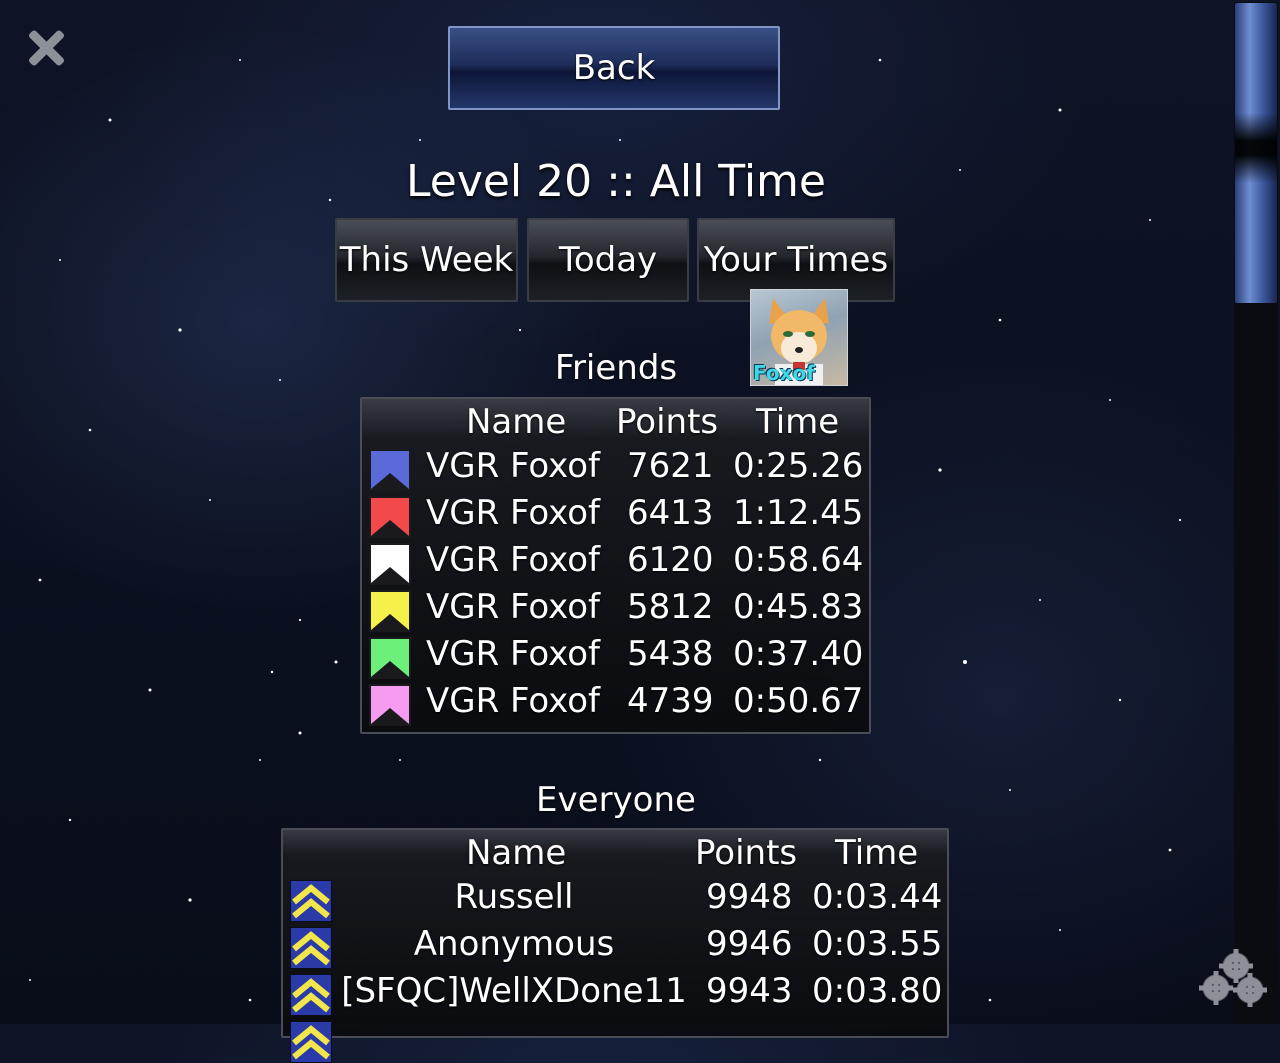  Describe the element at coordinates (1256, 153) in the screenshot. I see `scrollbar-thumb` at that location.